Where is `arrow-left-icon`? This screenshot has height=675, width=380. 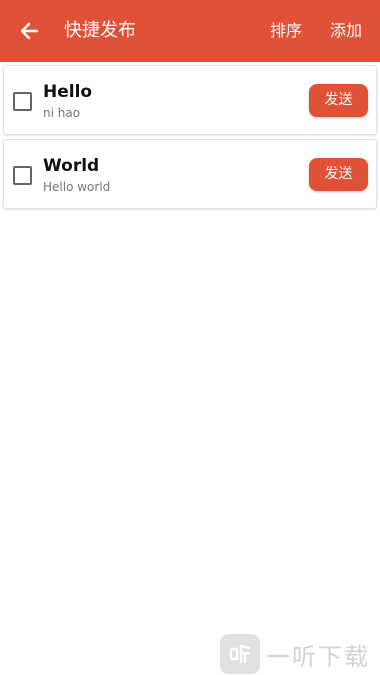
arrow-left-icon is located at coordinates (29, 31).